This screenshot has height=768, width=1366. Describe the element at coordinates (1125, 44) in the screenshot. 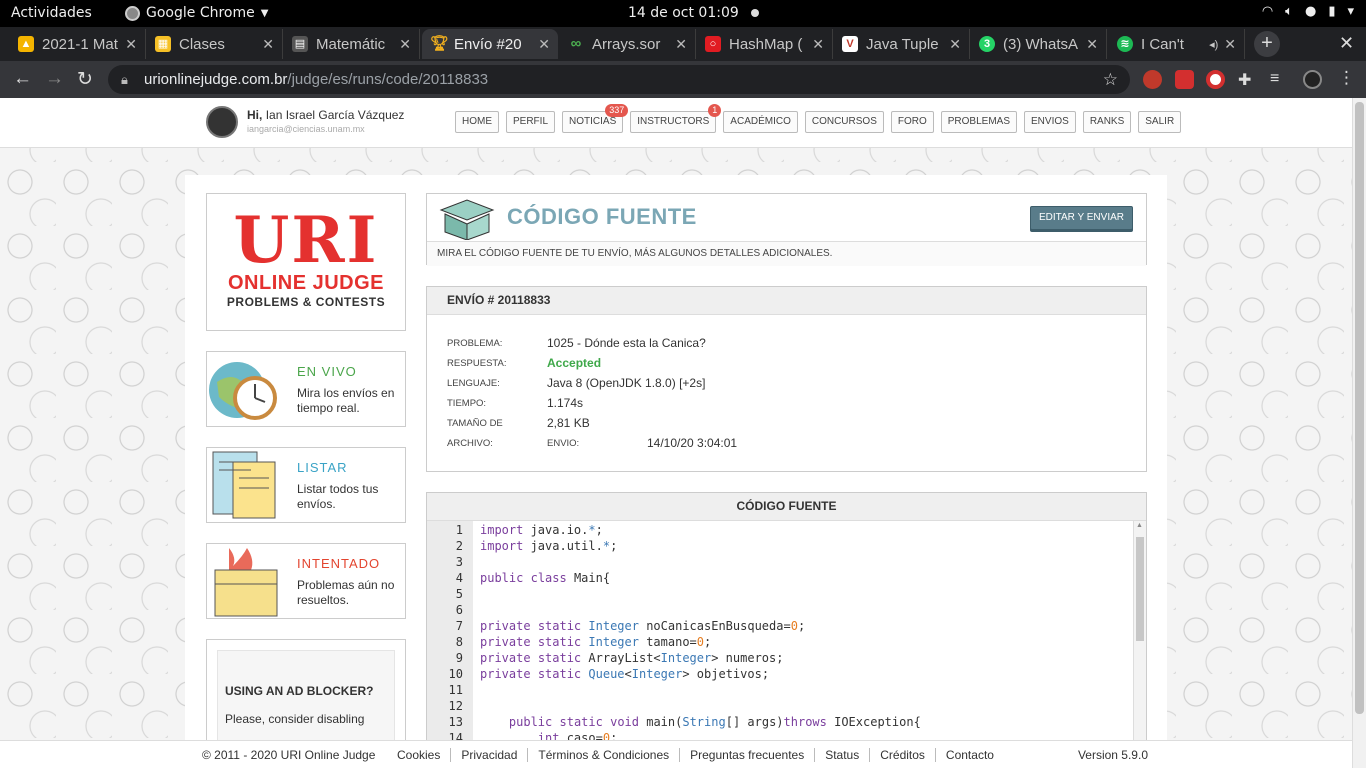

I see `spotify-icon: ≋` at that location.